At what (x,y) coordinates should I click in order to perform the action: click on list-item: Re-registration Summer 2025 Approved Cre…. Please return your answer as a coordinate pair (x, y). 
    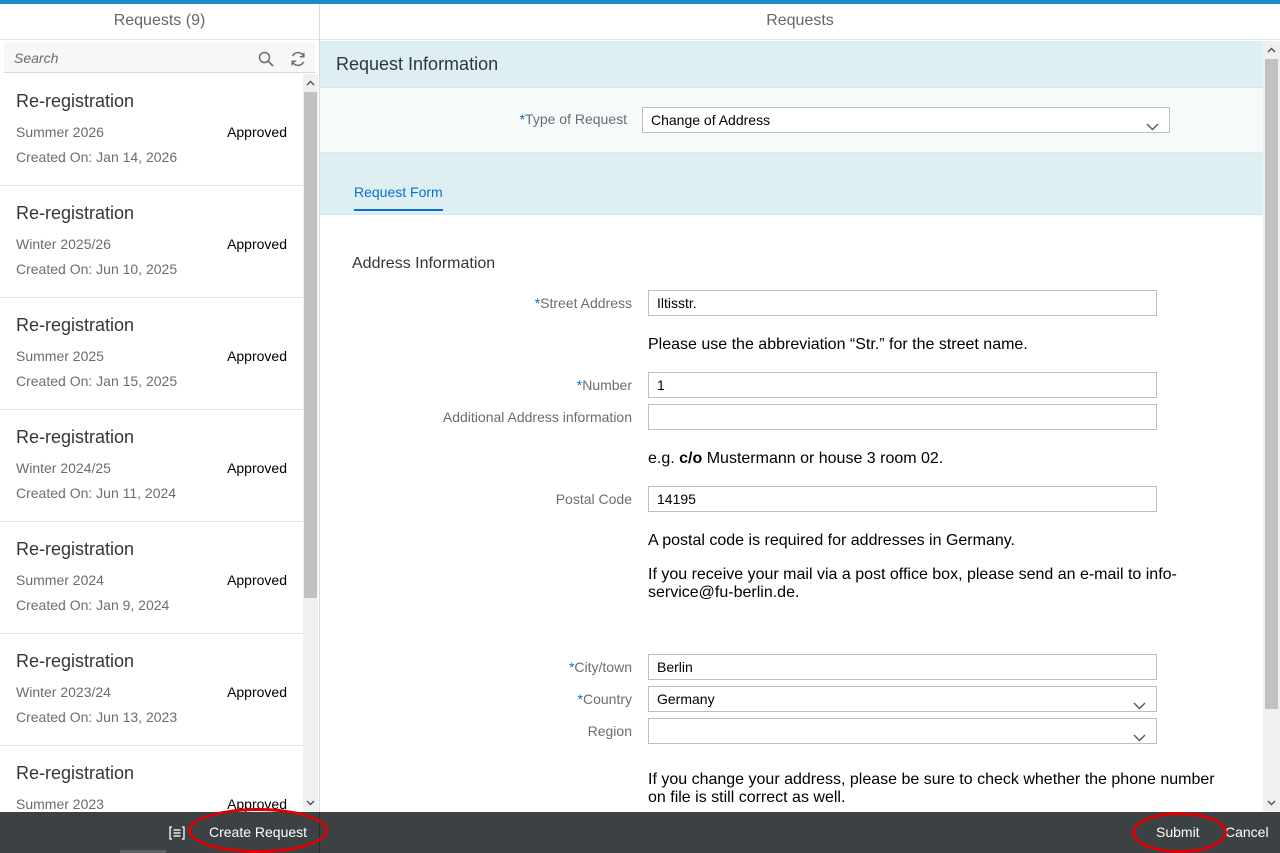
    Looking at the image, I should click on (151, 354).